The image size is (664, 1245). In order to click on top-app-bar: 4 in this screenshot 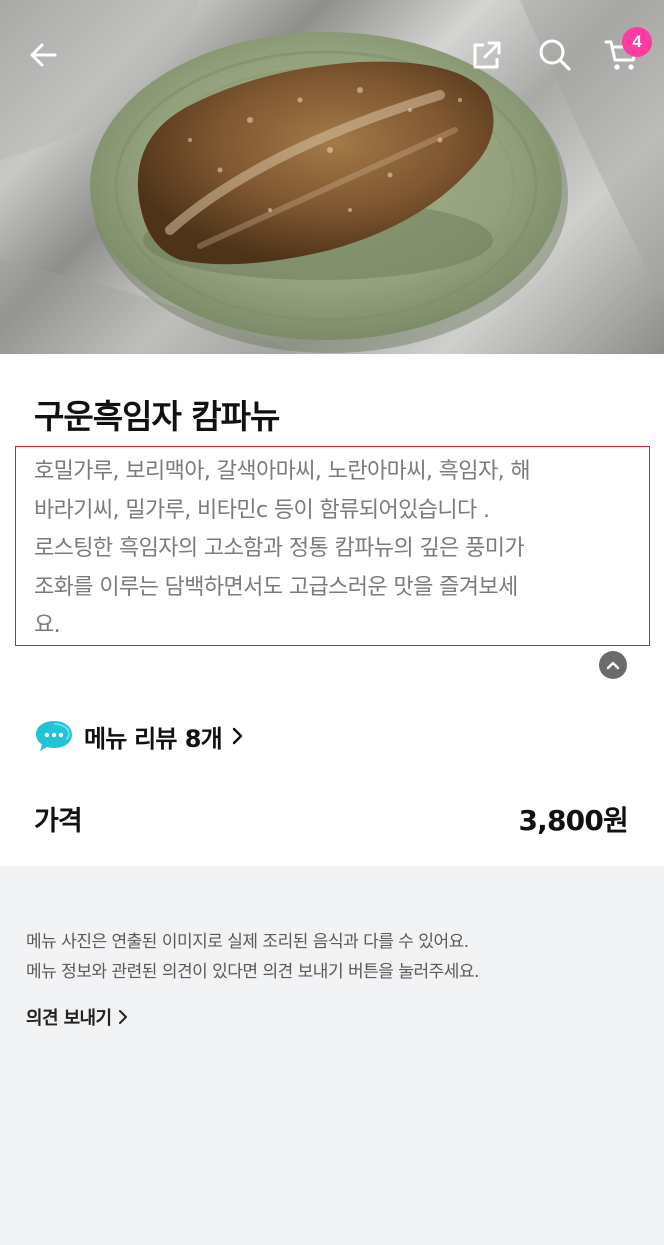, I will do `click(332, 55)`.